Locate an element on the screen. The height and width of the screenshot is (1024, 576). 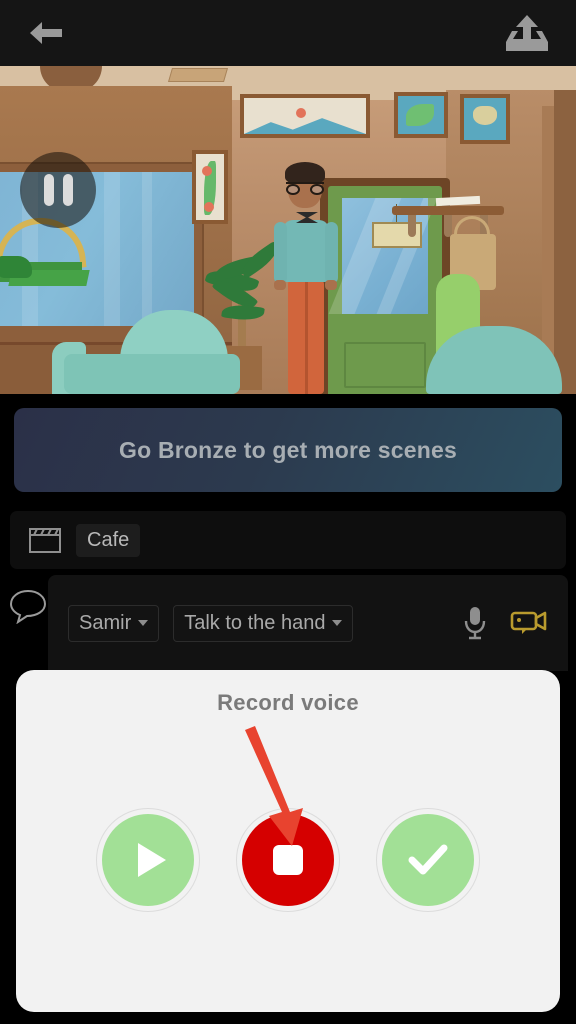
action-dropdown: Talk to the hand is located at coordinates (263, 623).